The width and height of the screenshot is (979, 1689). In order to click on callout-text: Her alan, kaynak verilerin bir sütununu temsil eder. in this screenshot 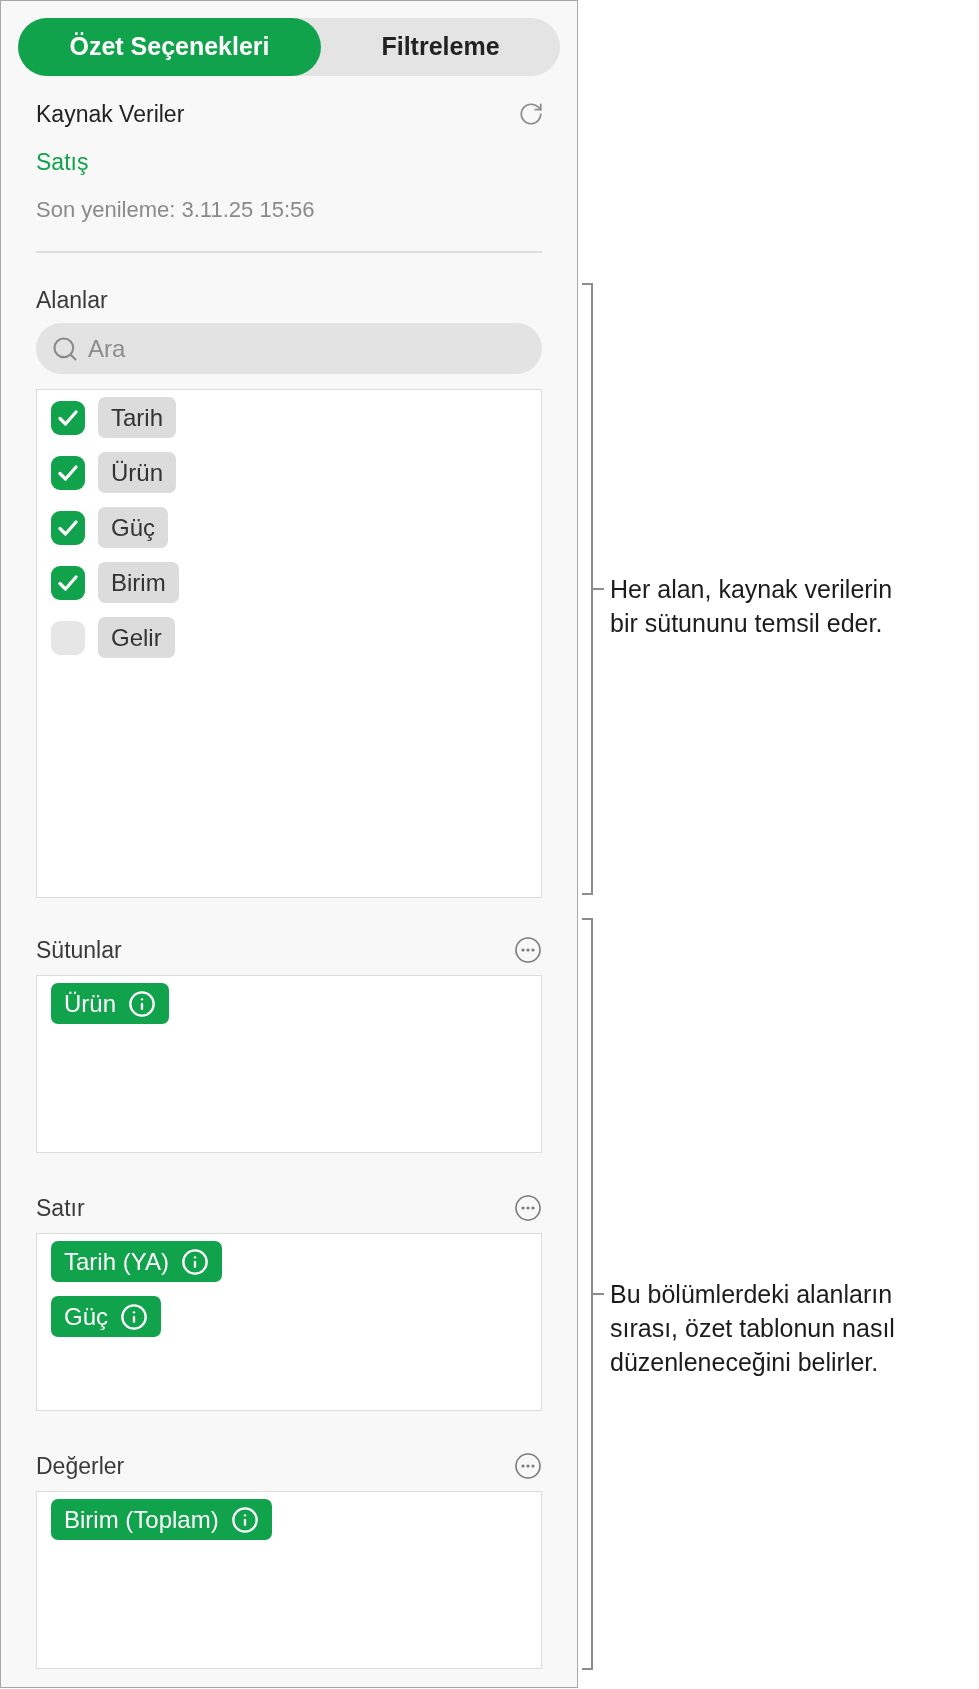, I will do `click(752, 606)`.